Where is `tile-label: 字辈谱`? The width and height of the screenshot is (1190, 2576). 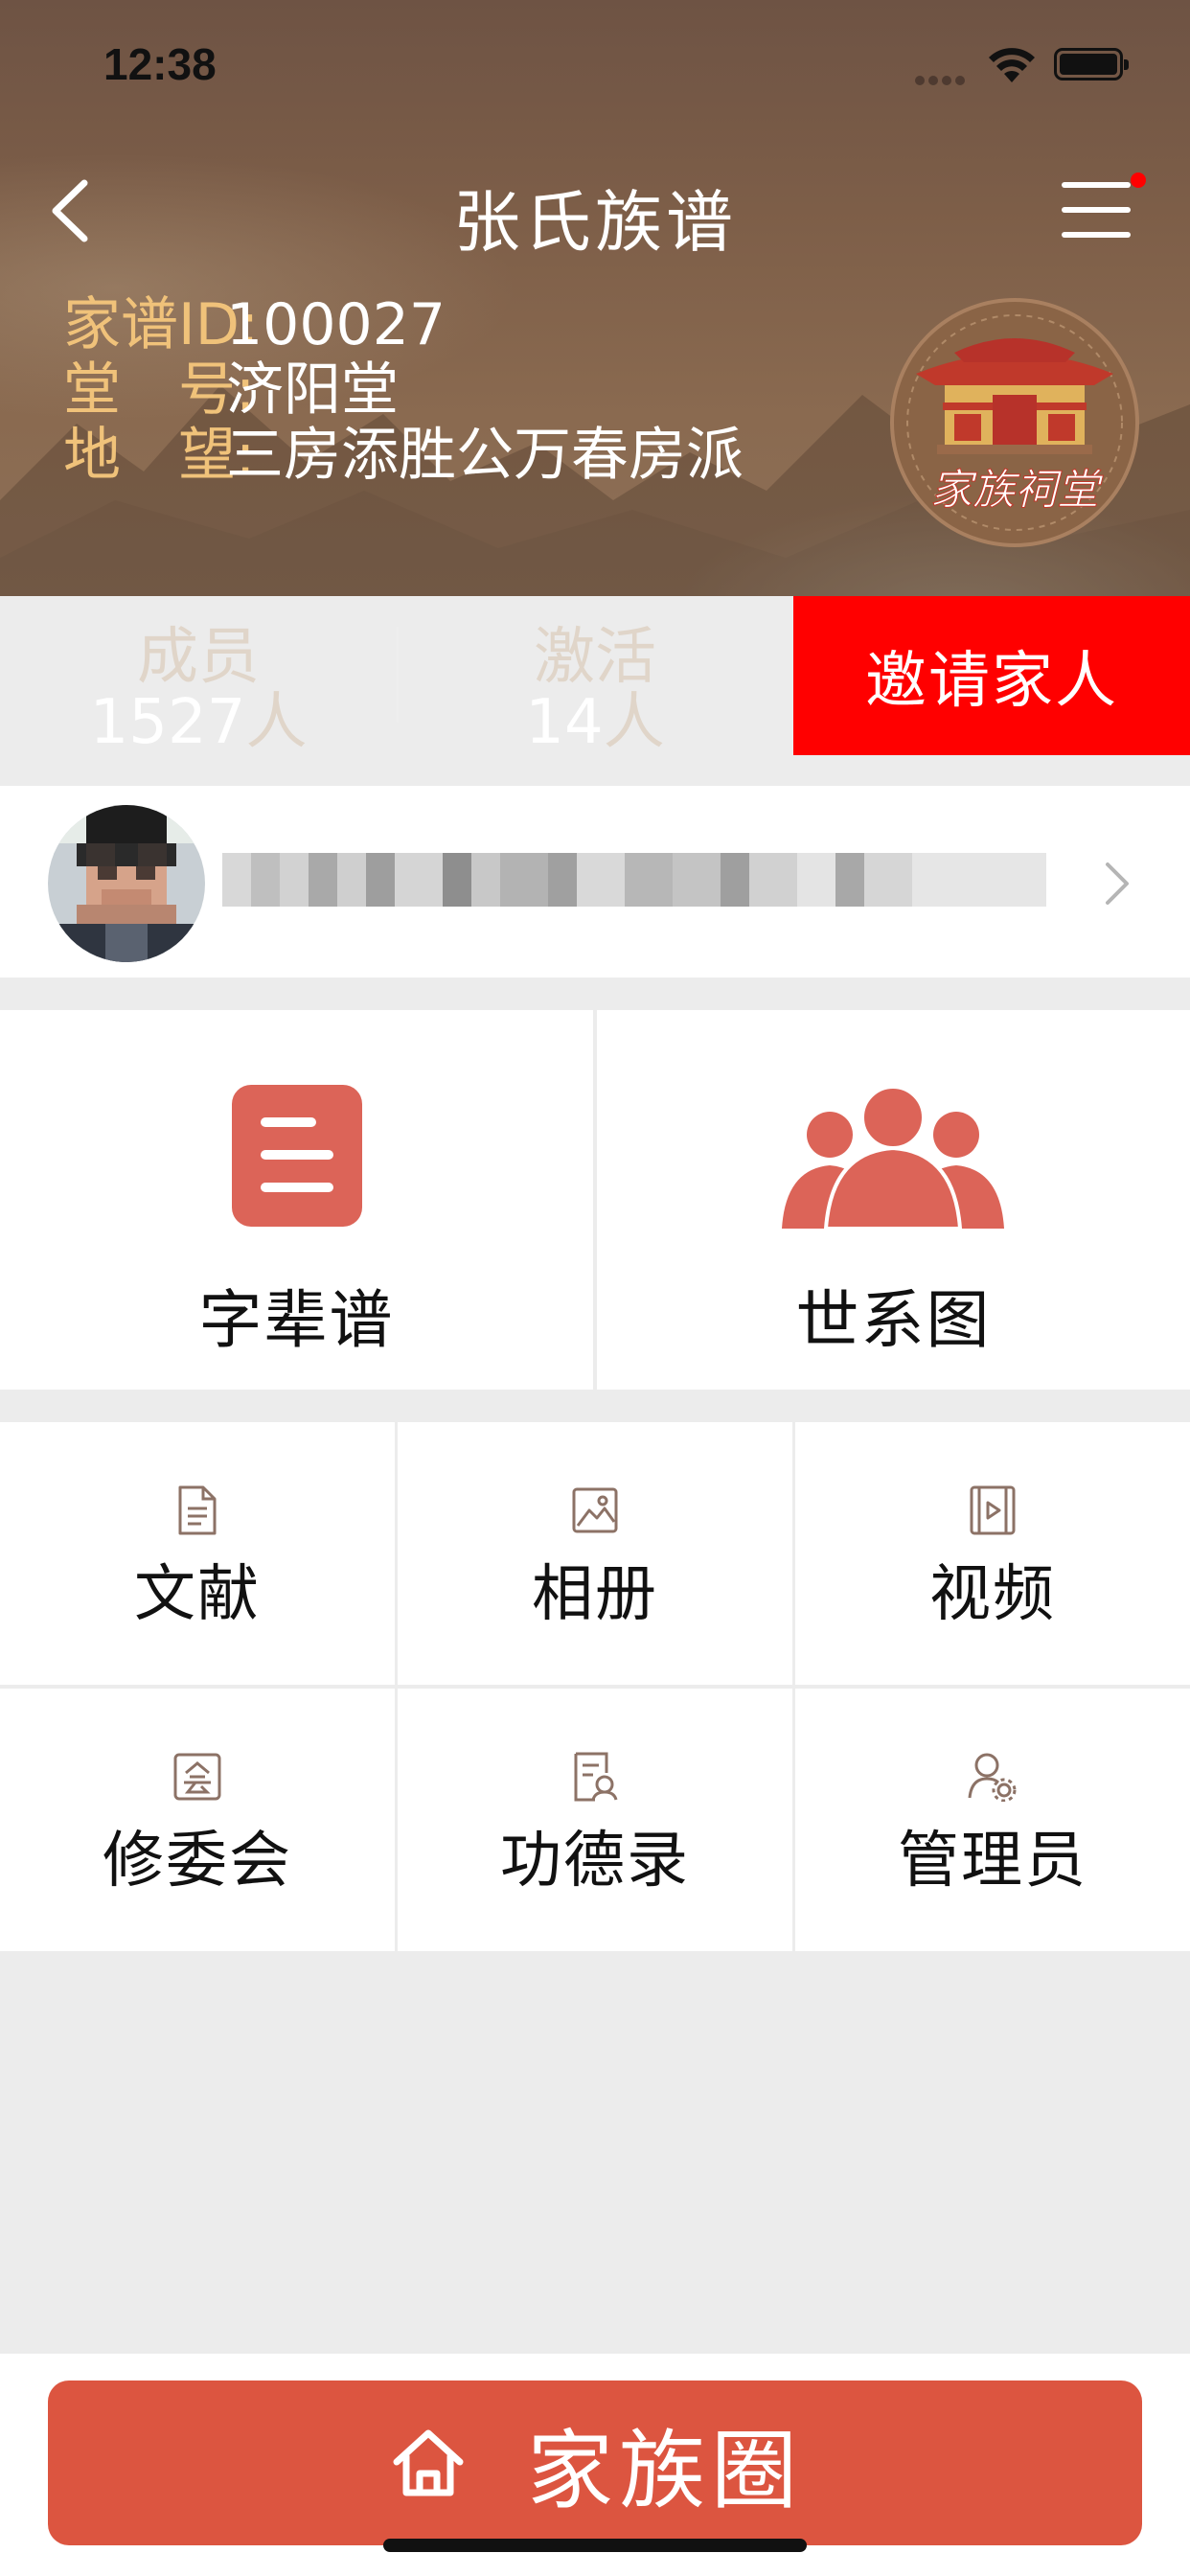
tile-label: 字辈谱 is located at coordinates (296, 1320).